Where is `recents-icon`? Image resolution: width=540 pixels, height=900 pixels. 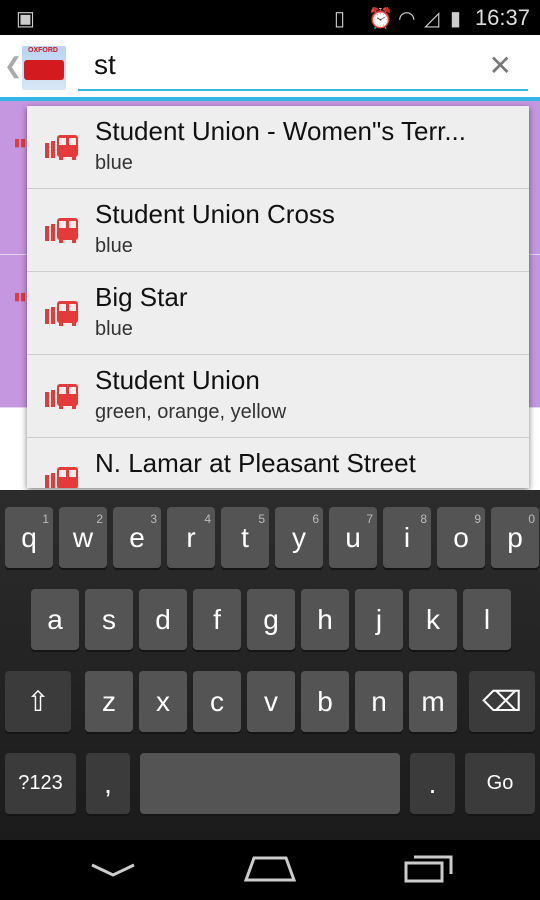 recents-icon is located at coordinates (429, 869).